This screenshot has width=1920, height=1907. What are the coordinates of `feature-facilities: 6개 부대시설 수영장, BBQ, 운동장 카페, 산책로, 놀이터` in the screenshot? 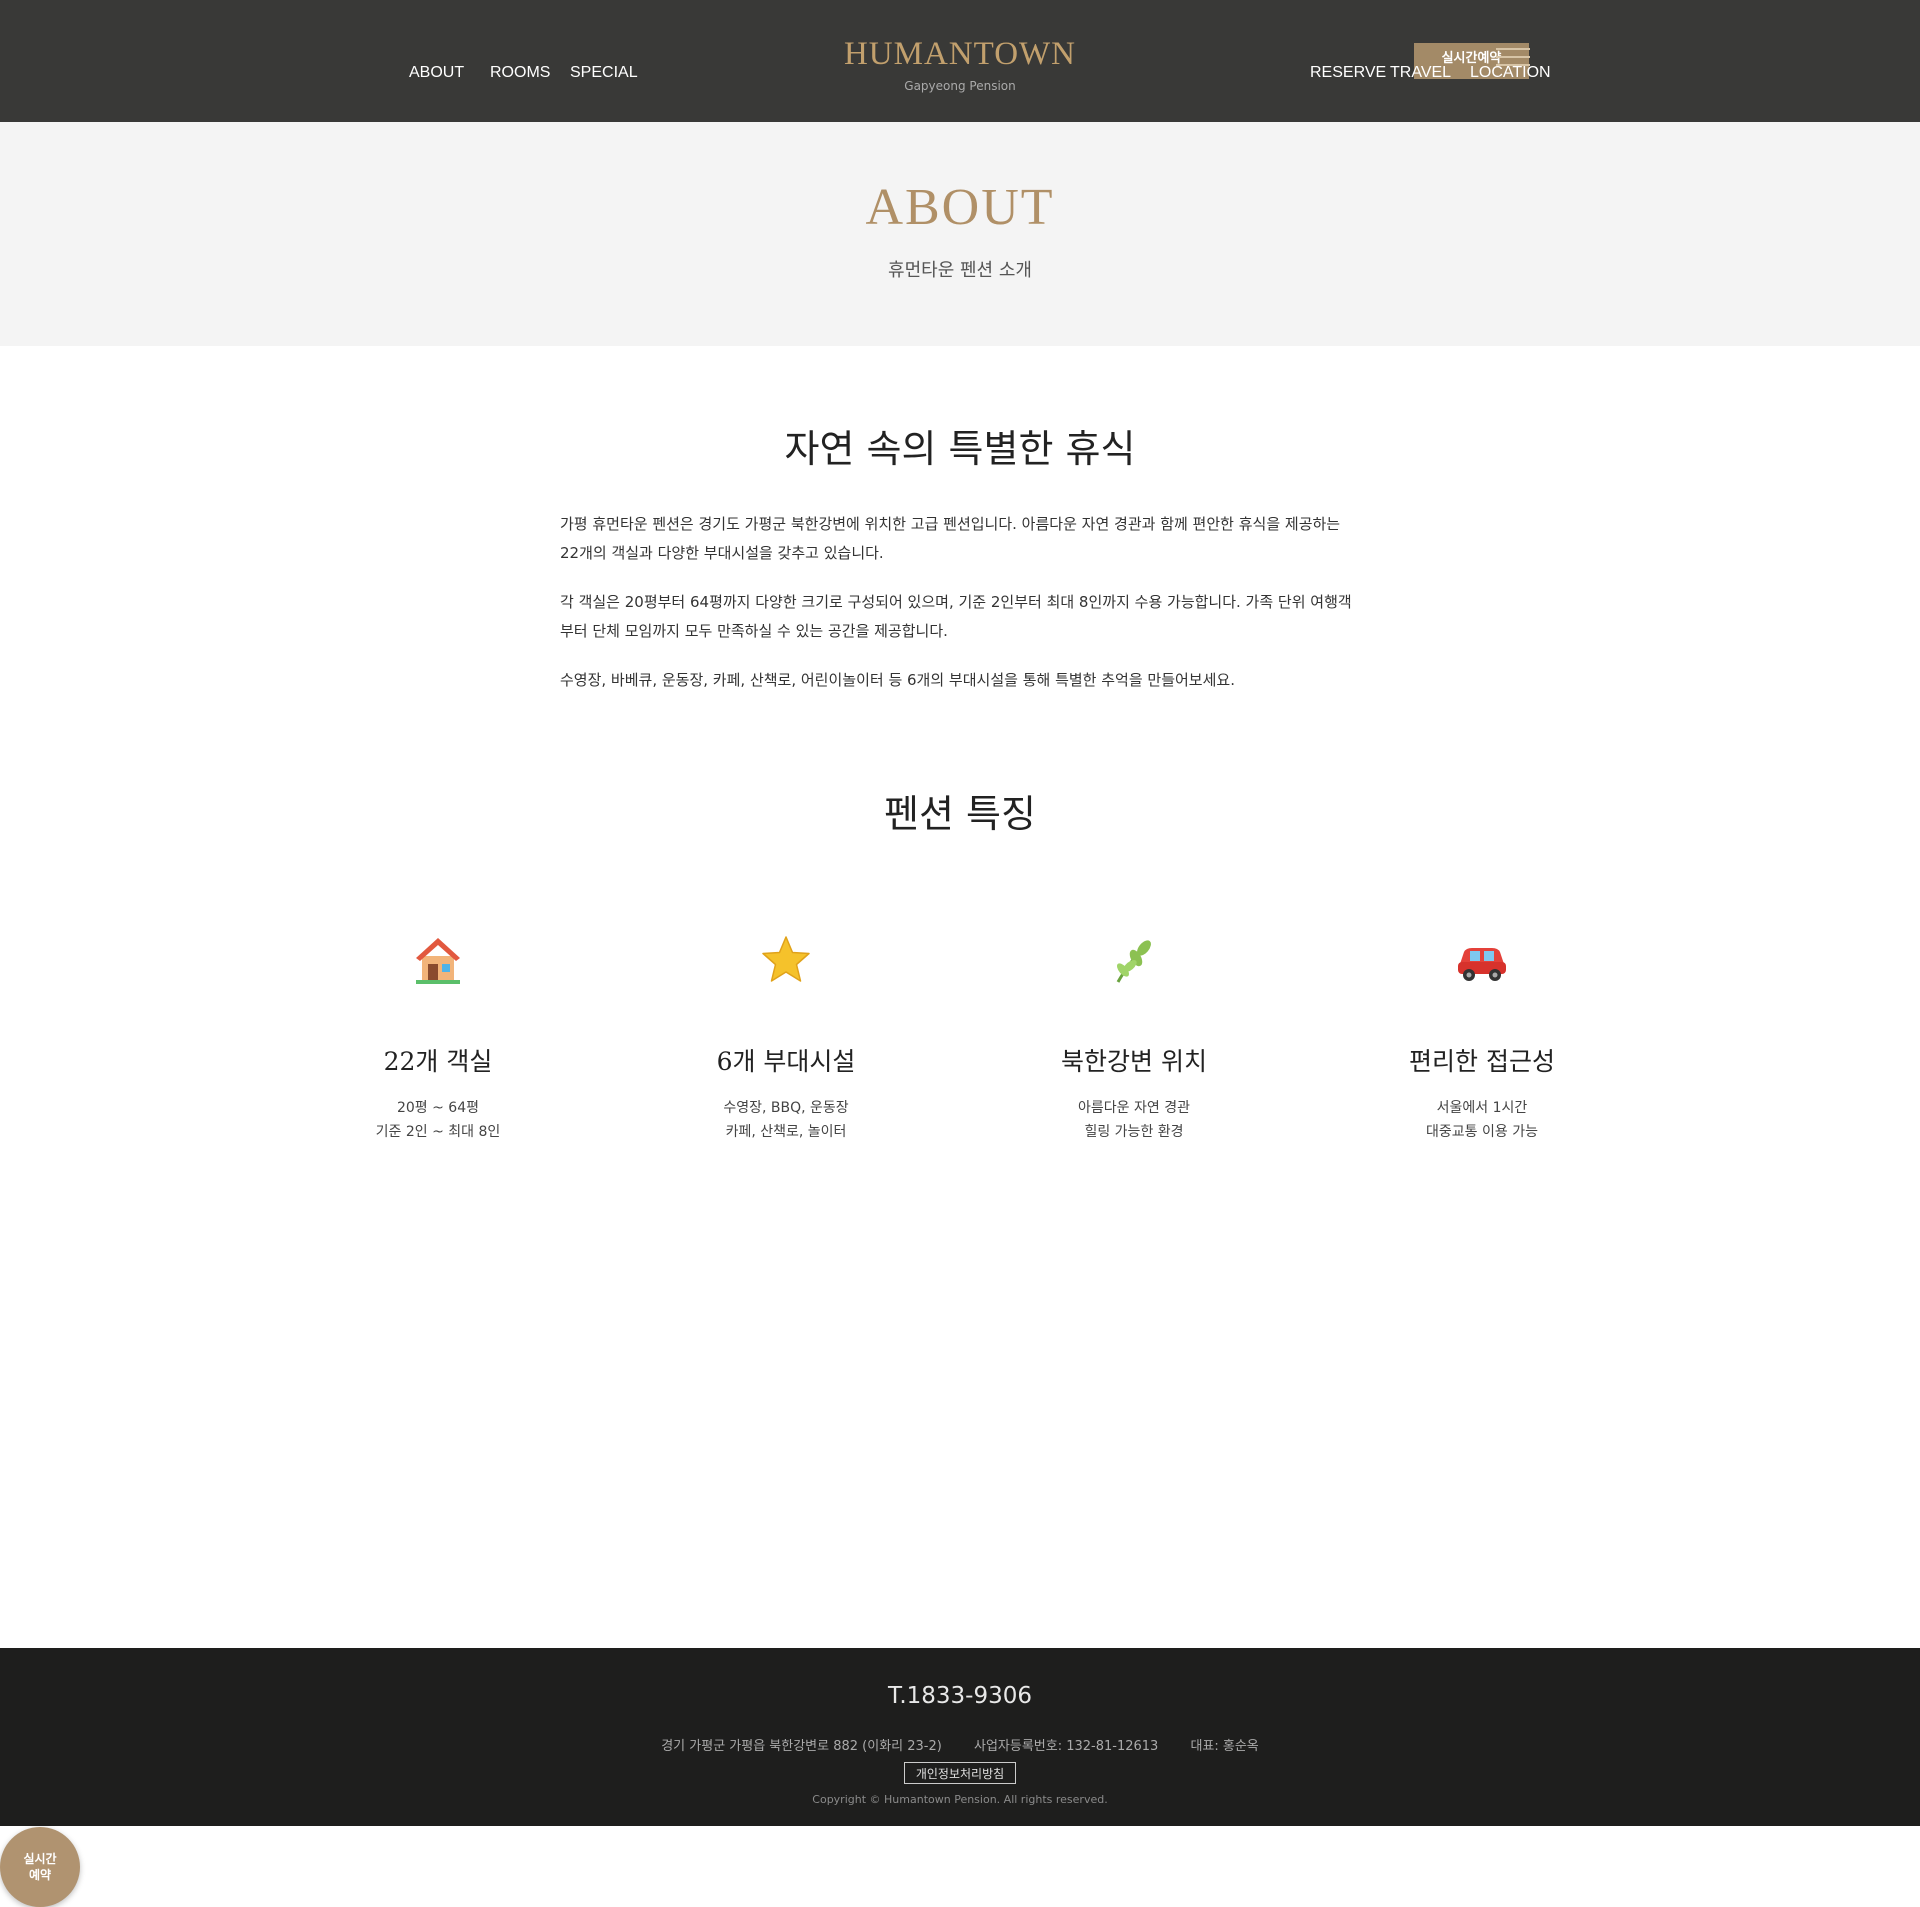 It's located at (786, 1037).